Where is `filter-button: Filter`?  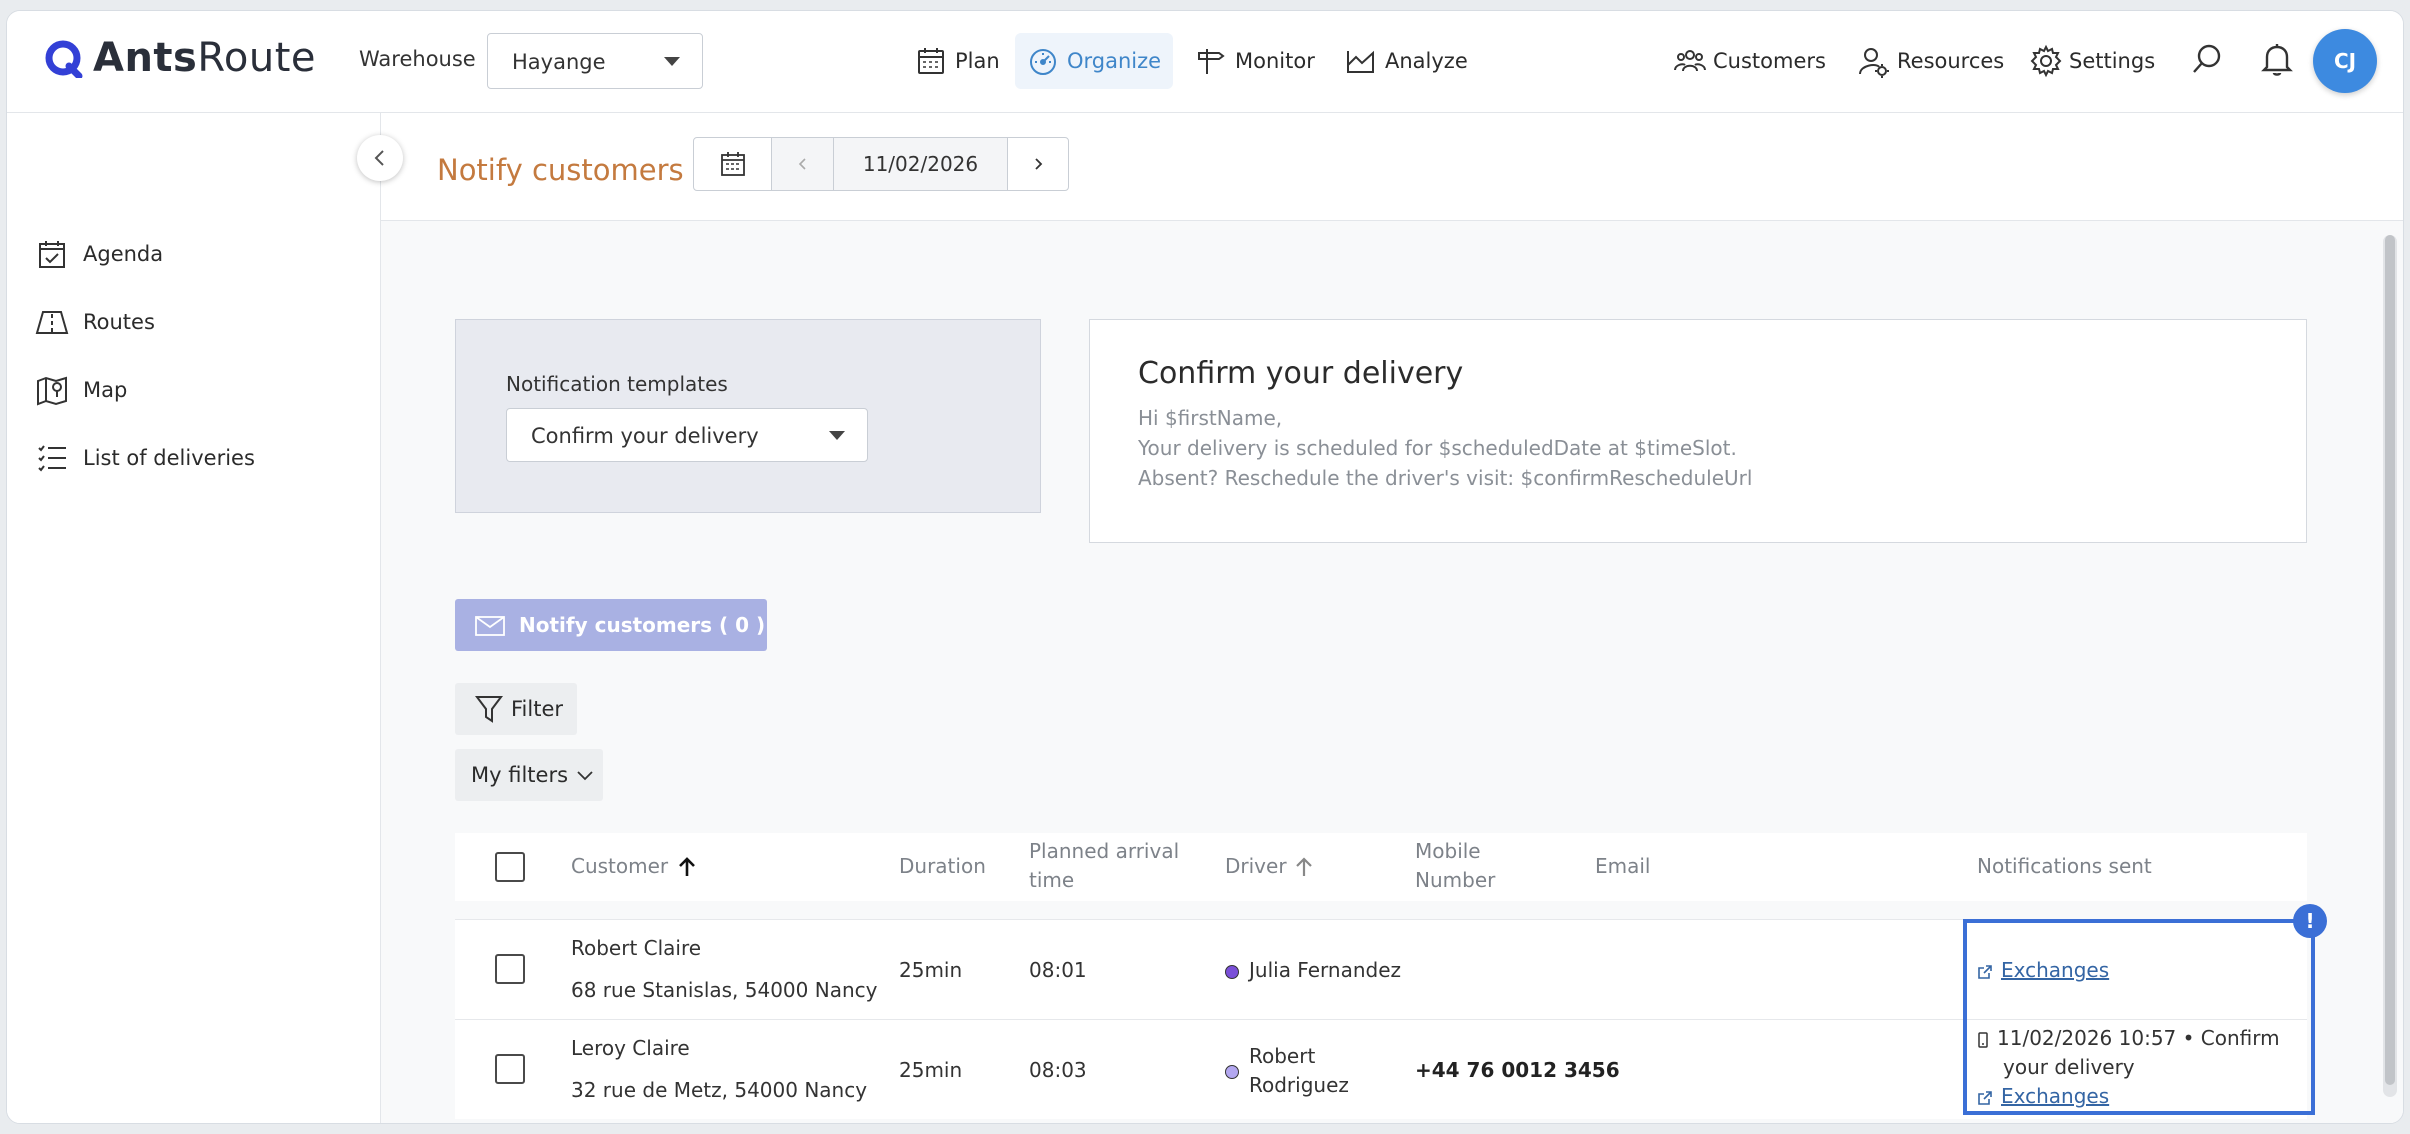
filter-button: Filter is located at coordinates (516, 709).